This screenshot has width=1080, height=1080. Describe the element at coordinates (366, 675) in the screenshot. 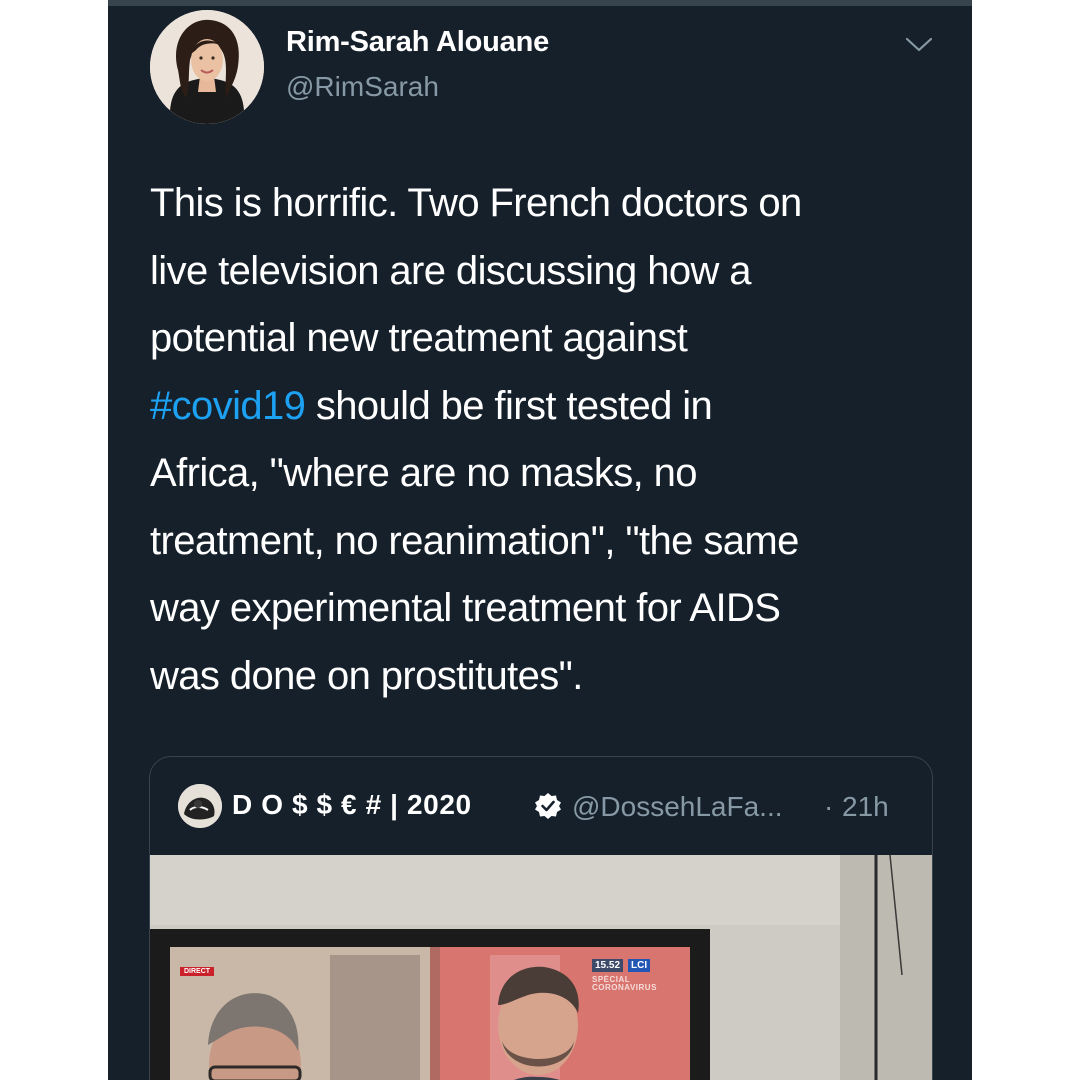

I see `tweet-text-line: was done on prostitutes".` at that location.